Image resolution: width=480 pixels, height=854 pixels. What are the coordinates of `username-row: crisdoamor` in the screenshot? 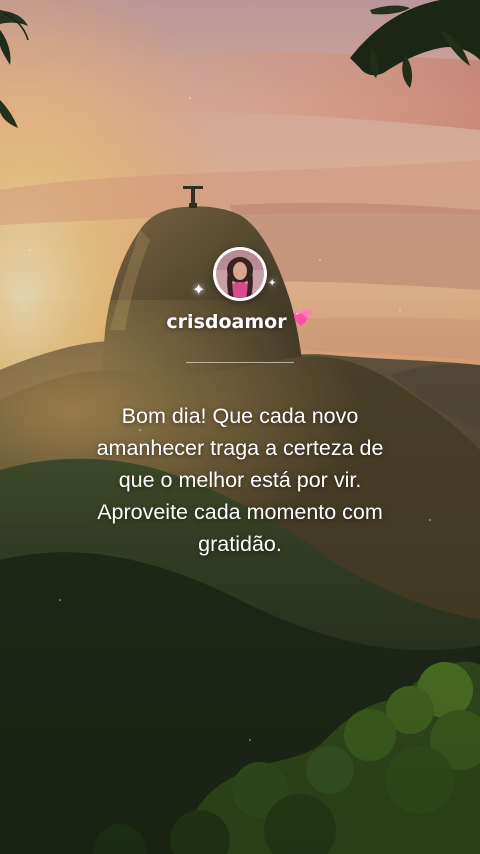 It's located at (240, 320).